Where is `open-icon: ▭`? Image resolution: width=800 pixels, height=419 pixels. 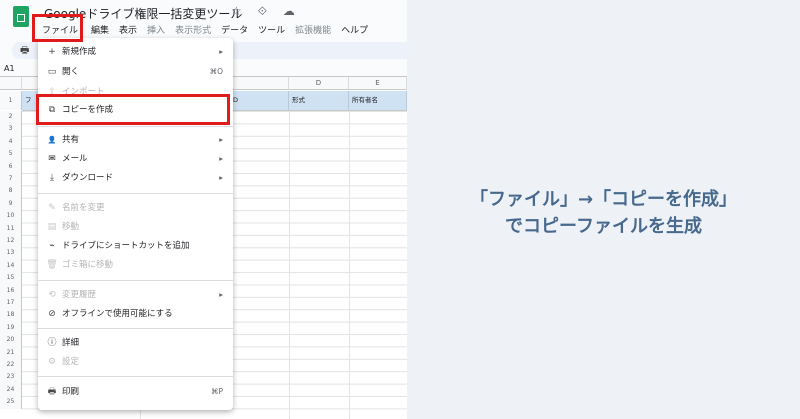
open-icon: ▭ is located at coordinates (52, 72).